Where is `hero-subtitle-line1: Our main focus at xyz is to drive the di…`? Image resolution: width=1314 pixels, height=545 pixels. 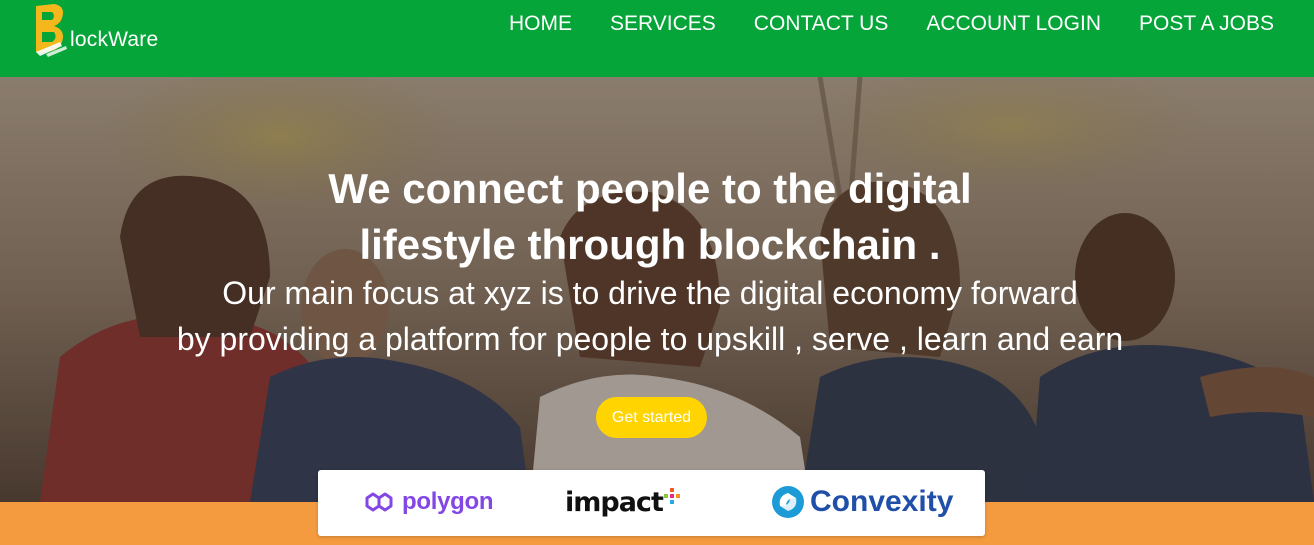 hero-subtitle-line1: Our main focus at xyz is to drive the di… is located at coordinates (650, 293).